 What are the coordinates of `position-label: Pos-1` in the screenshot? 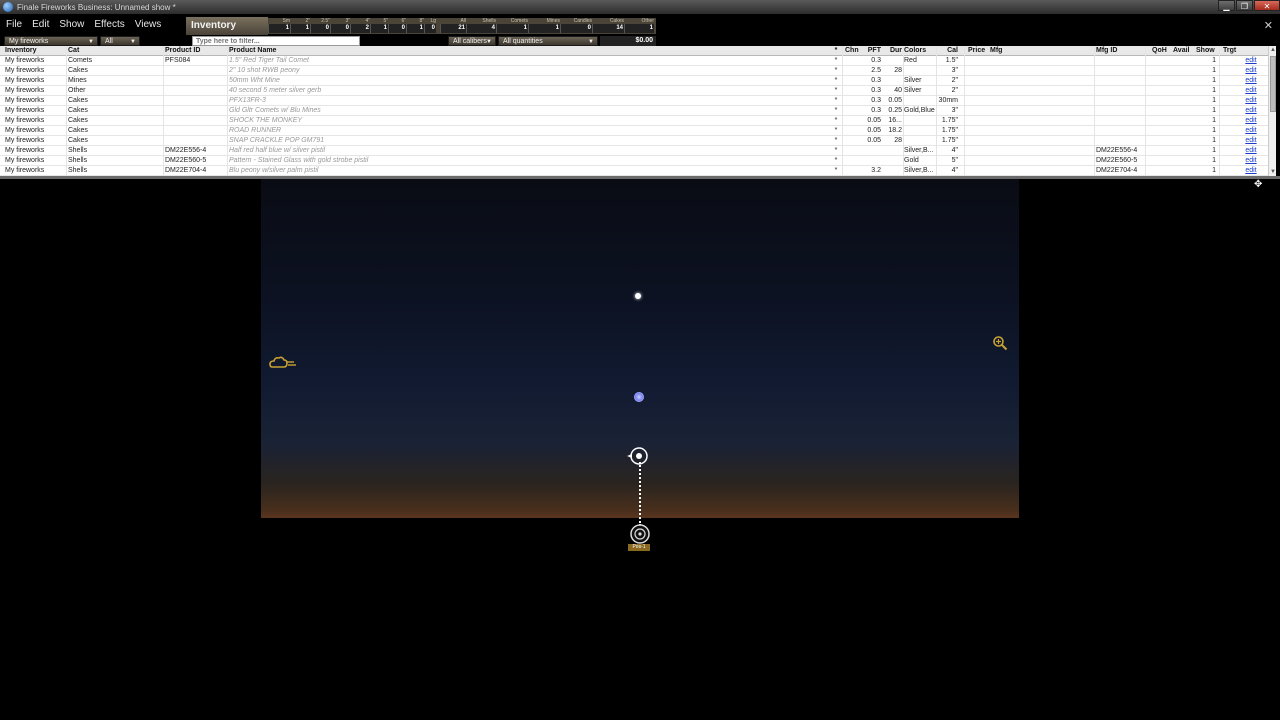 It's located at (639, 547).